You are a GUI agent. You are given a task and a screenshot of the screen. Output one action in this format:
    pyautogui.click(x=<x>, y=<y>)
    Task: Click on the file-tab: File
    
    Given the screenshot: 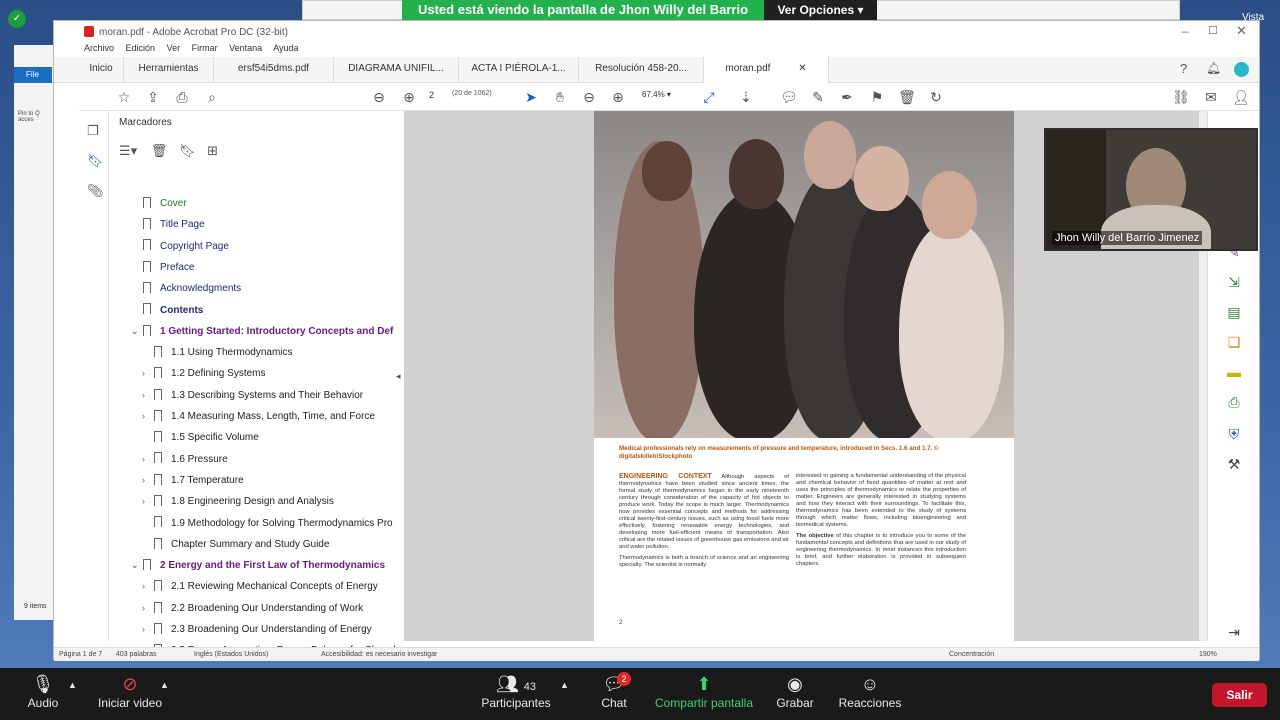 What is the action you would take?
    pyautogui.click(x=33, y=75)
    